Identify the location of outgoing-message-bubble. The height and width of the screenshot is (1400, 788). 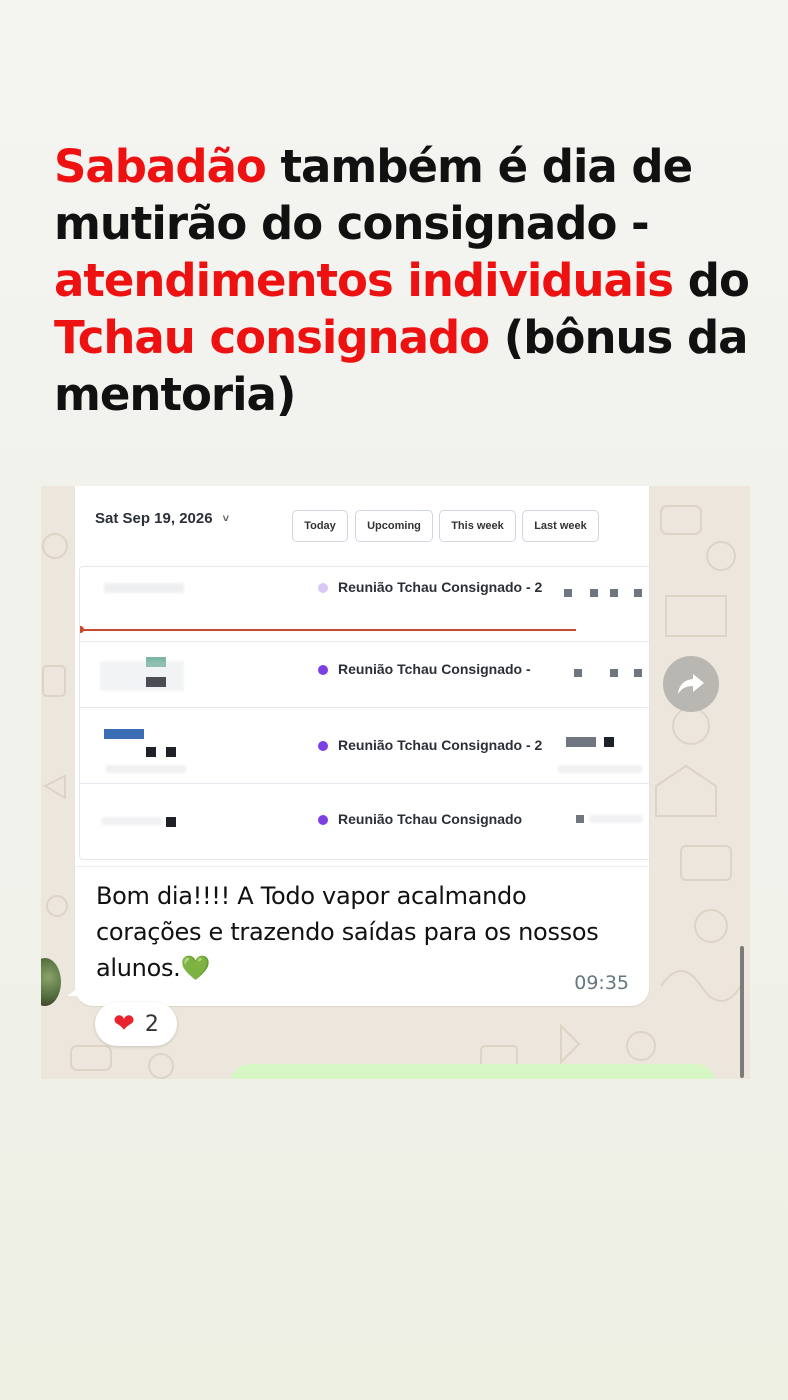
(473, 1071).